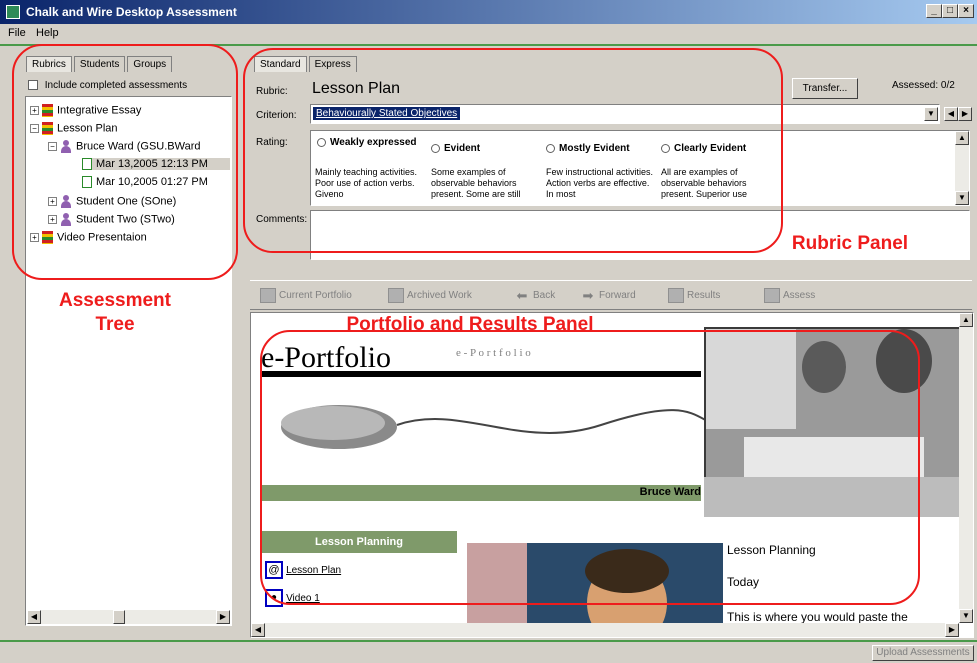 Image resolution: width=977 pixels, height=663 pixels. What do you see at coordinates (356, 88) in the screenshot?
I see `rubric-name: Lesson Plan` at bounding box center [356, 88].